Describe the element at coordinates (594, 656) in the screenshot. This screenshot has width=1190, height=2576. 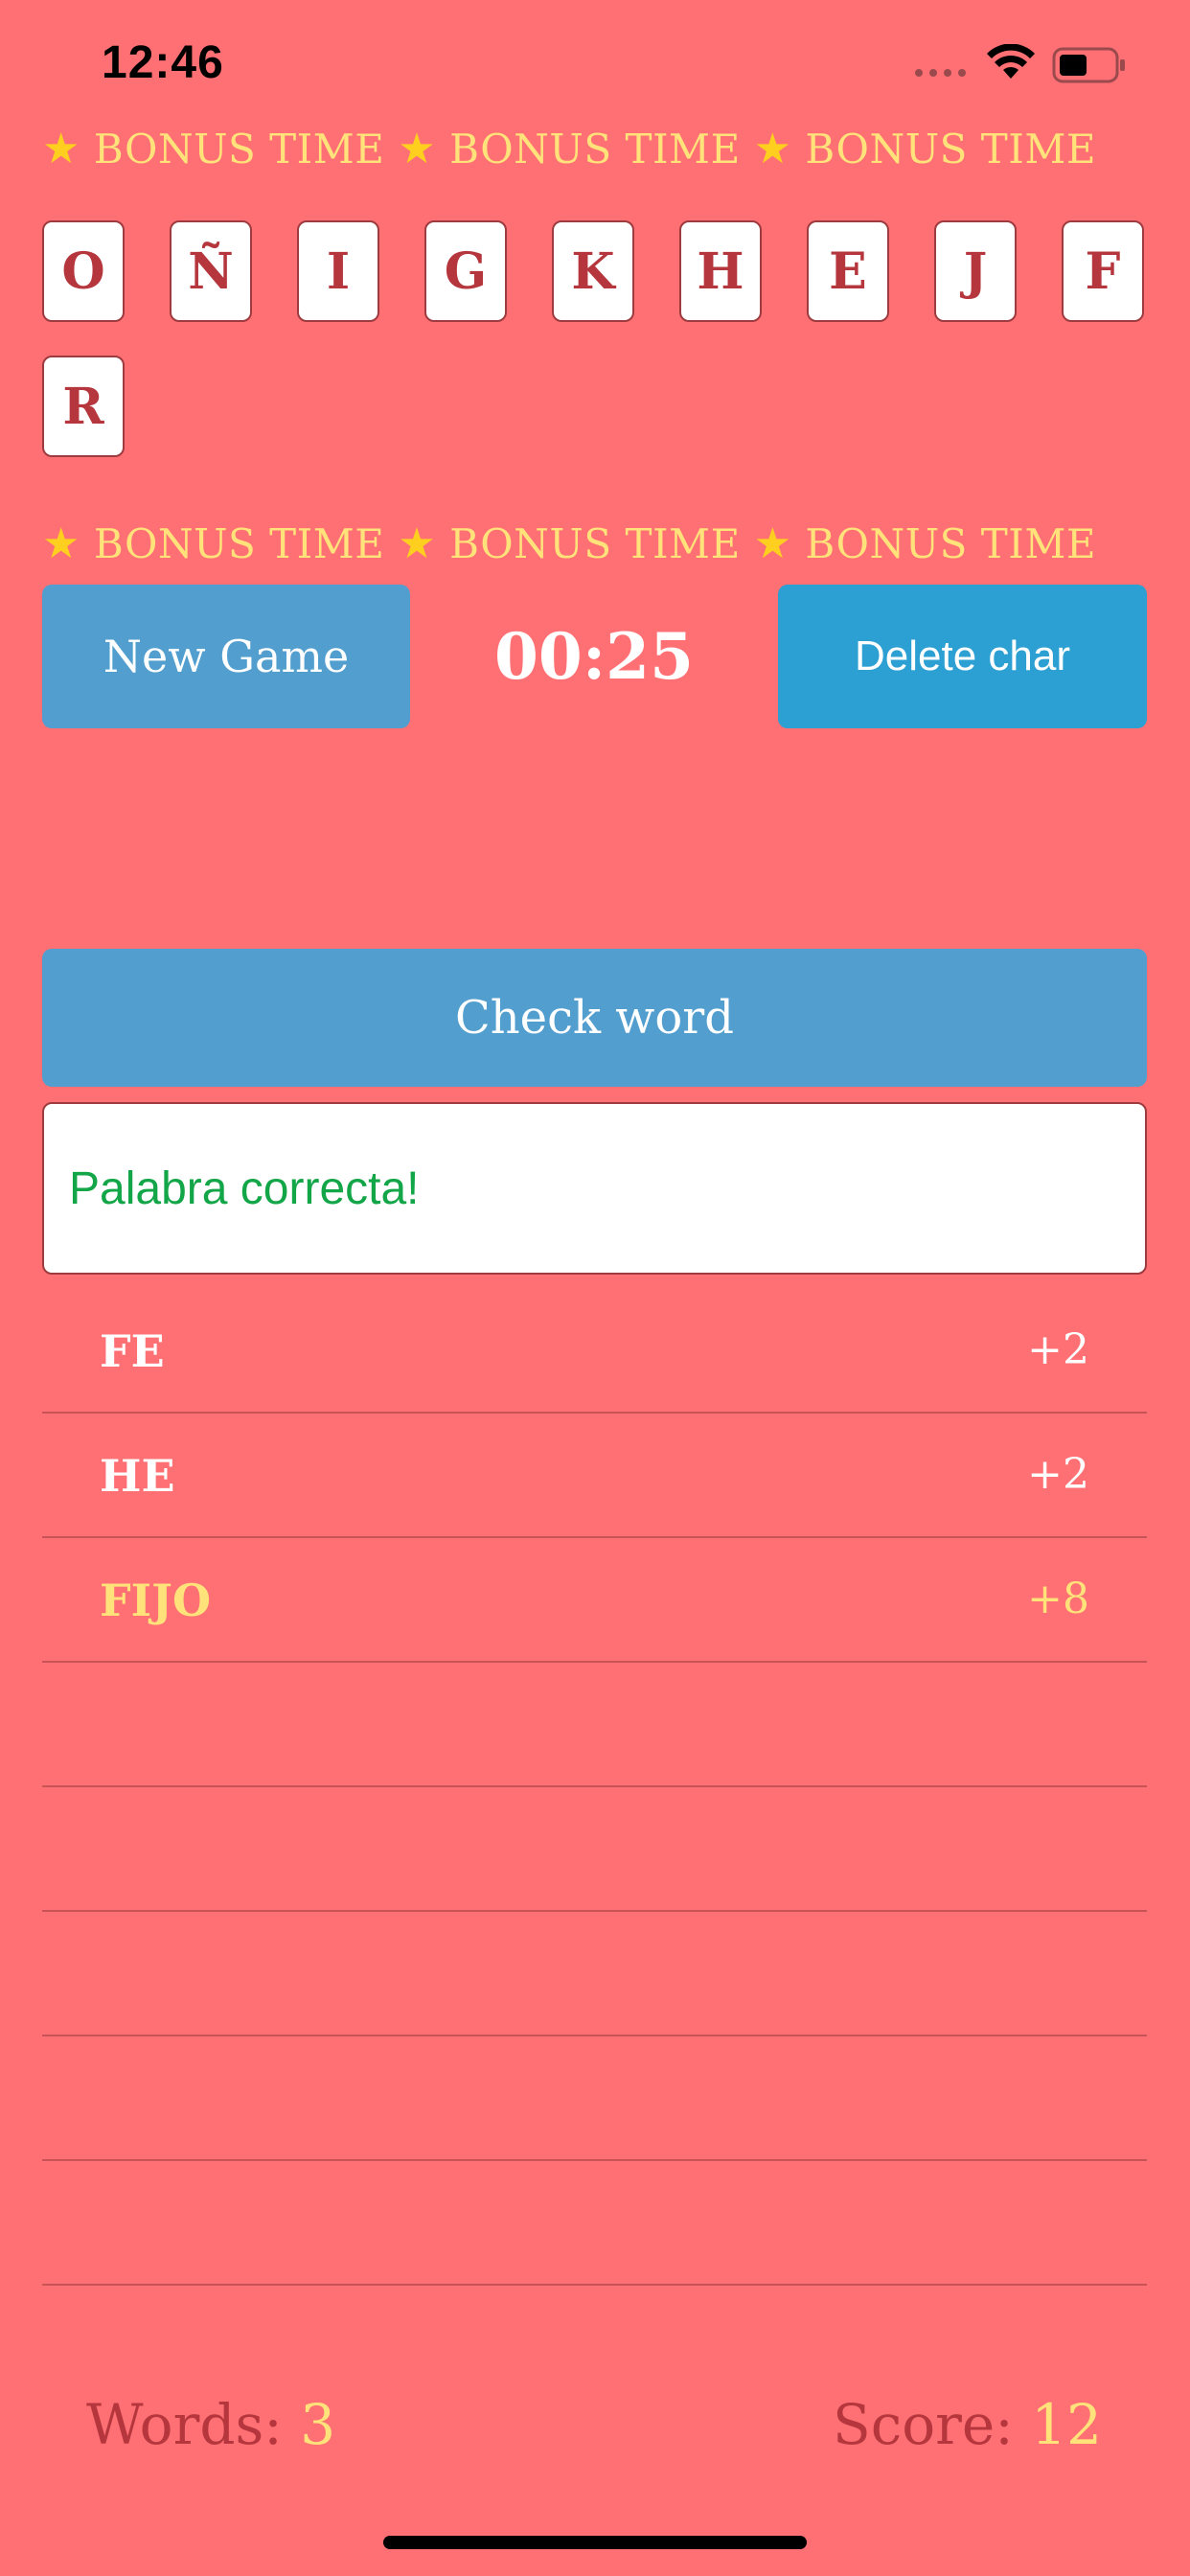
I see `game-timer: 00:25` at that location.